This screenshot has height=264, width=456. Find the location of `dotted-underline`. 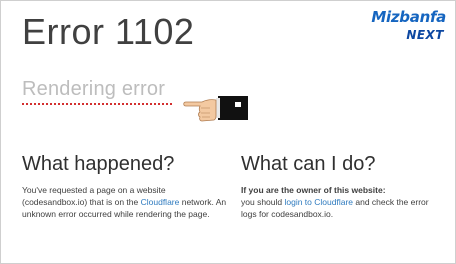

dotted-underline is located at coordinates (97, 104).